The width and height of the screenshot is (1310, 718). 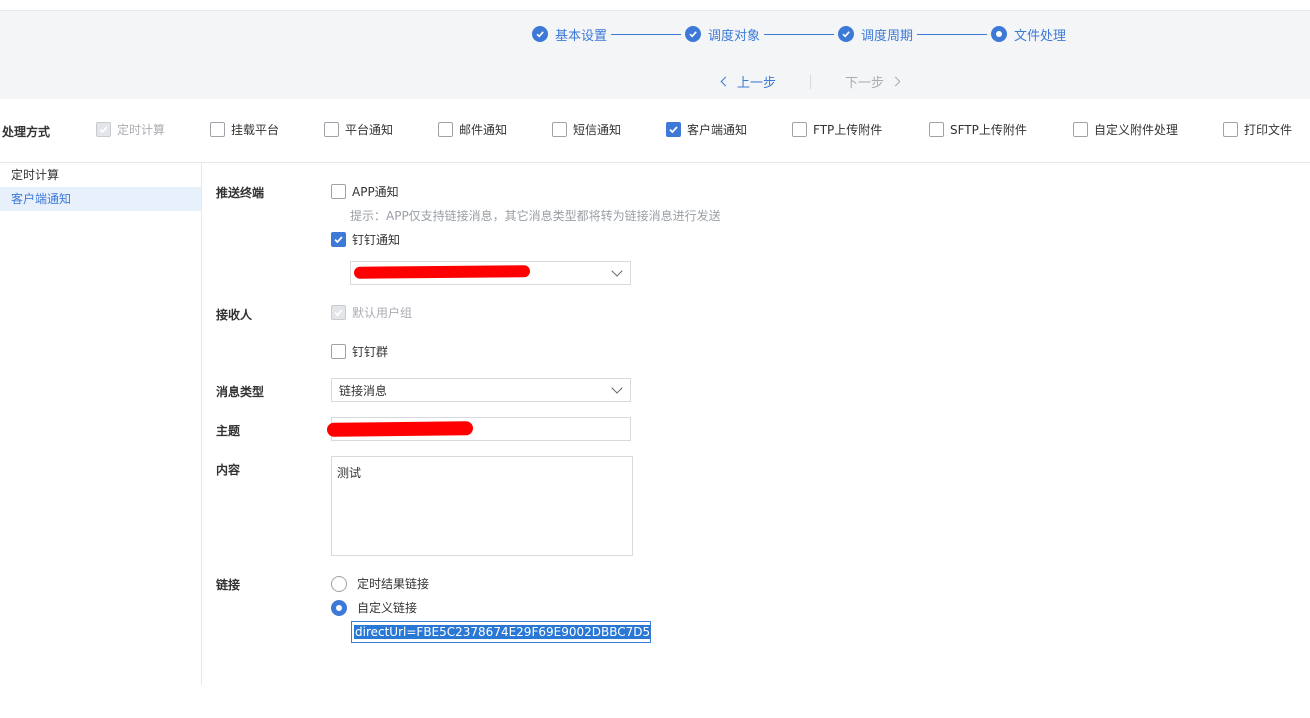 What do you see at coordinates (370, 352) in the screenshot?
I see `dingtalk-group-label: 钉钉群` at bounding box center [370, 352].